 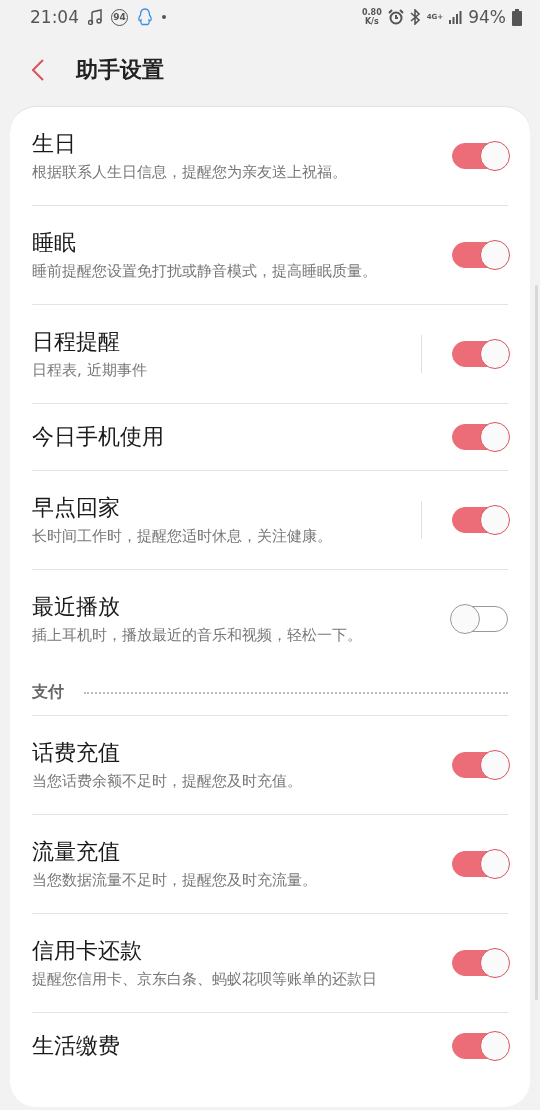 What do you see at coordinates (54, 17) in the screenshot?
I see `clock: 21:04` at bounding box center [54, 17].